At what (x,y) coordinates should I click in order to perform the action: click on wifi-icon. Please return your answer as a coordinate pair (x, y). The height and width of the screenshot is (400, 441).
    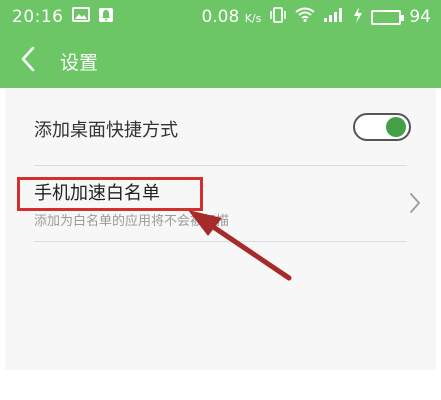
    Looking at the image, I should click on (305, 17).